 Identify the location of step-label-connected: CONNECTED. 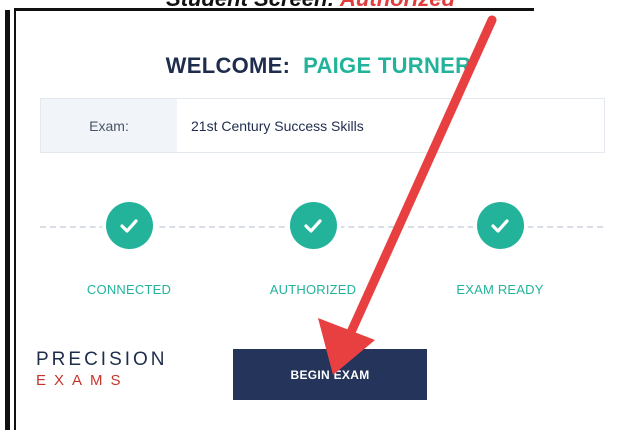
(129, 289).